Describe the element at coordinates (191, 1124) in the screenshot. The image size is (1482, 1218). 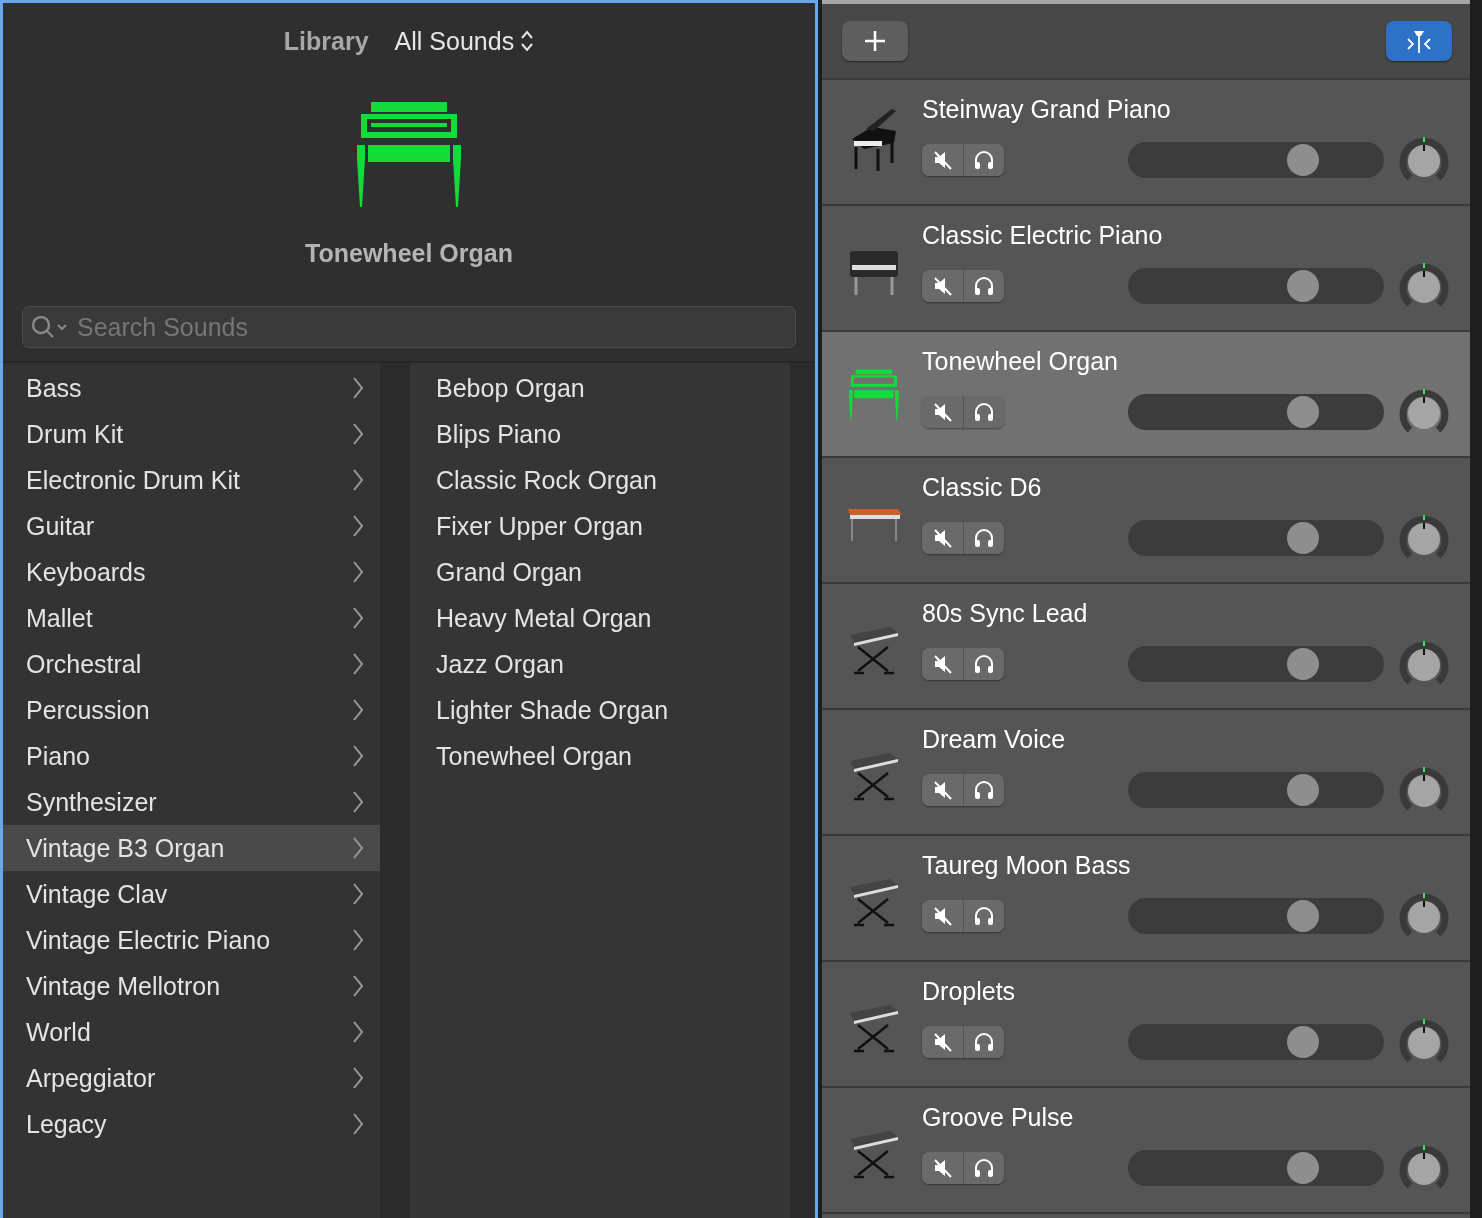
I see `category-item: Legacy` at that location.